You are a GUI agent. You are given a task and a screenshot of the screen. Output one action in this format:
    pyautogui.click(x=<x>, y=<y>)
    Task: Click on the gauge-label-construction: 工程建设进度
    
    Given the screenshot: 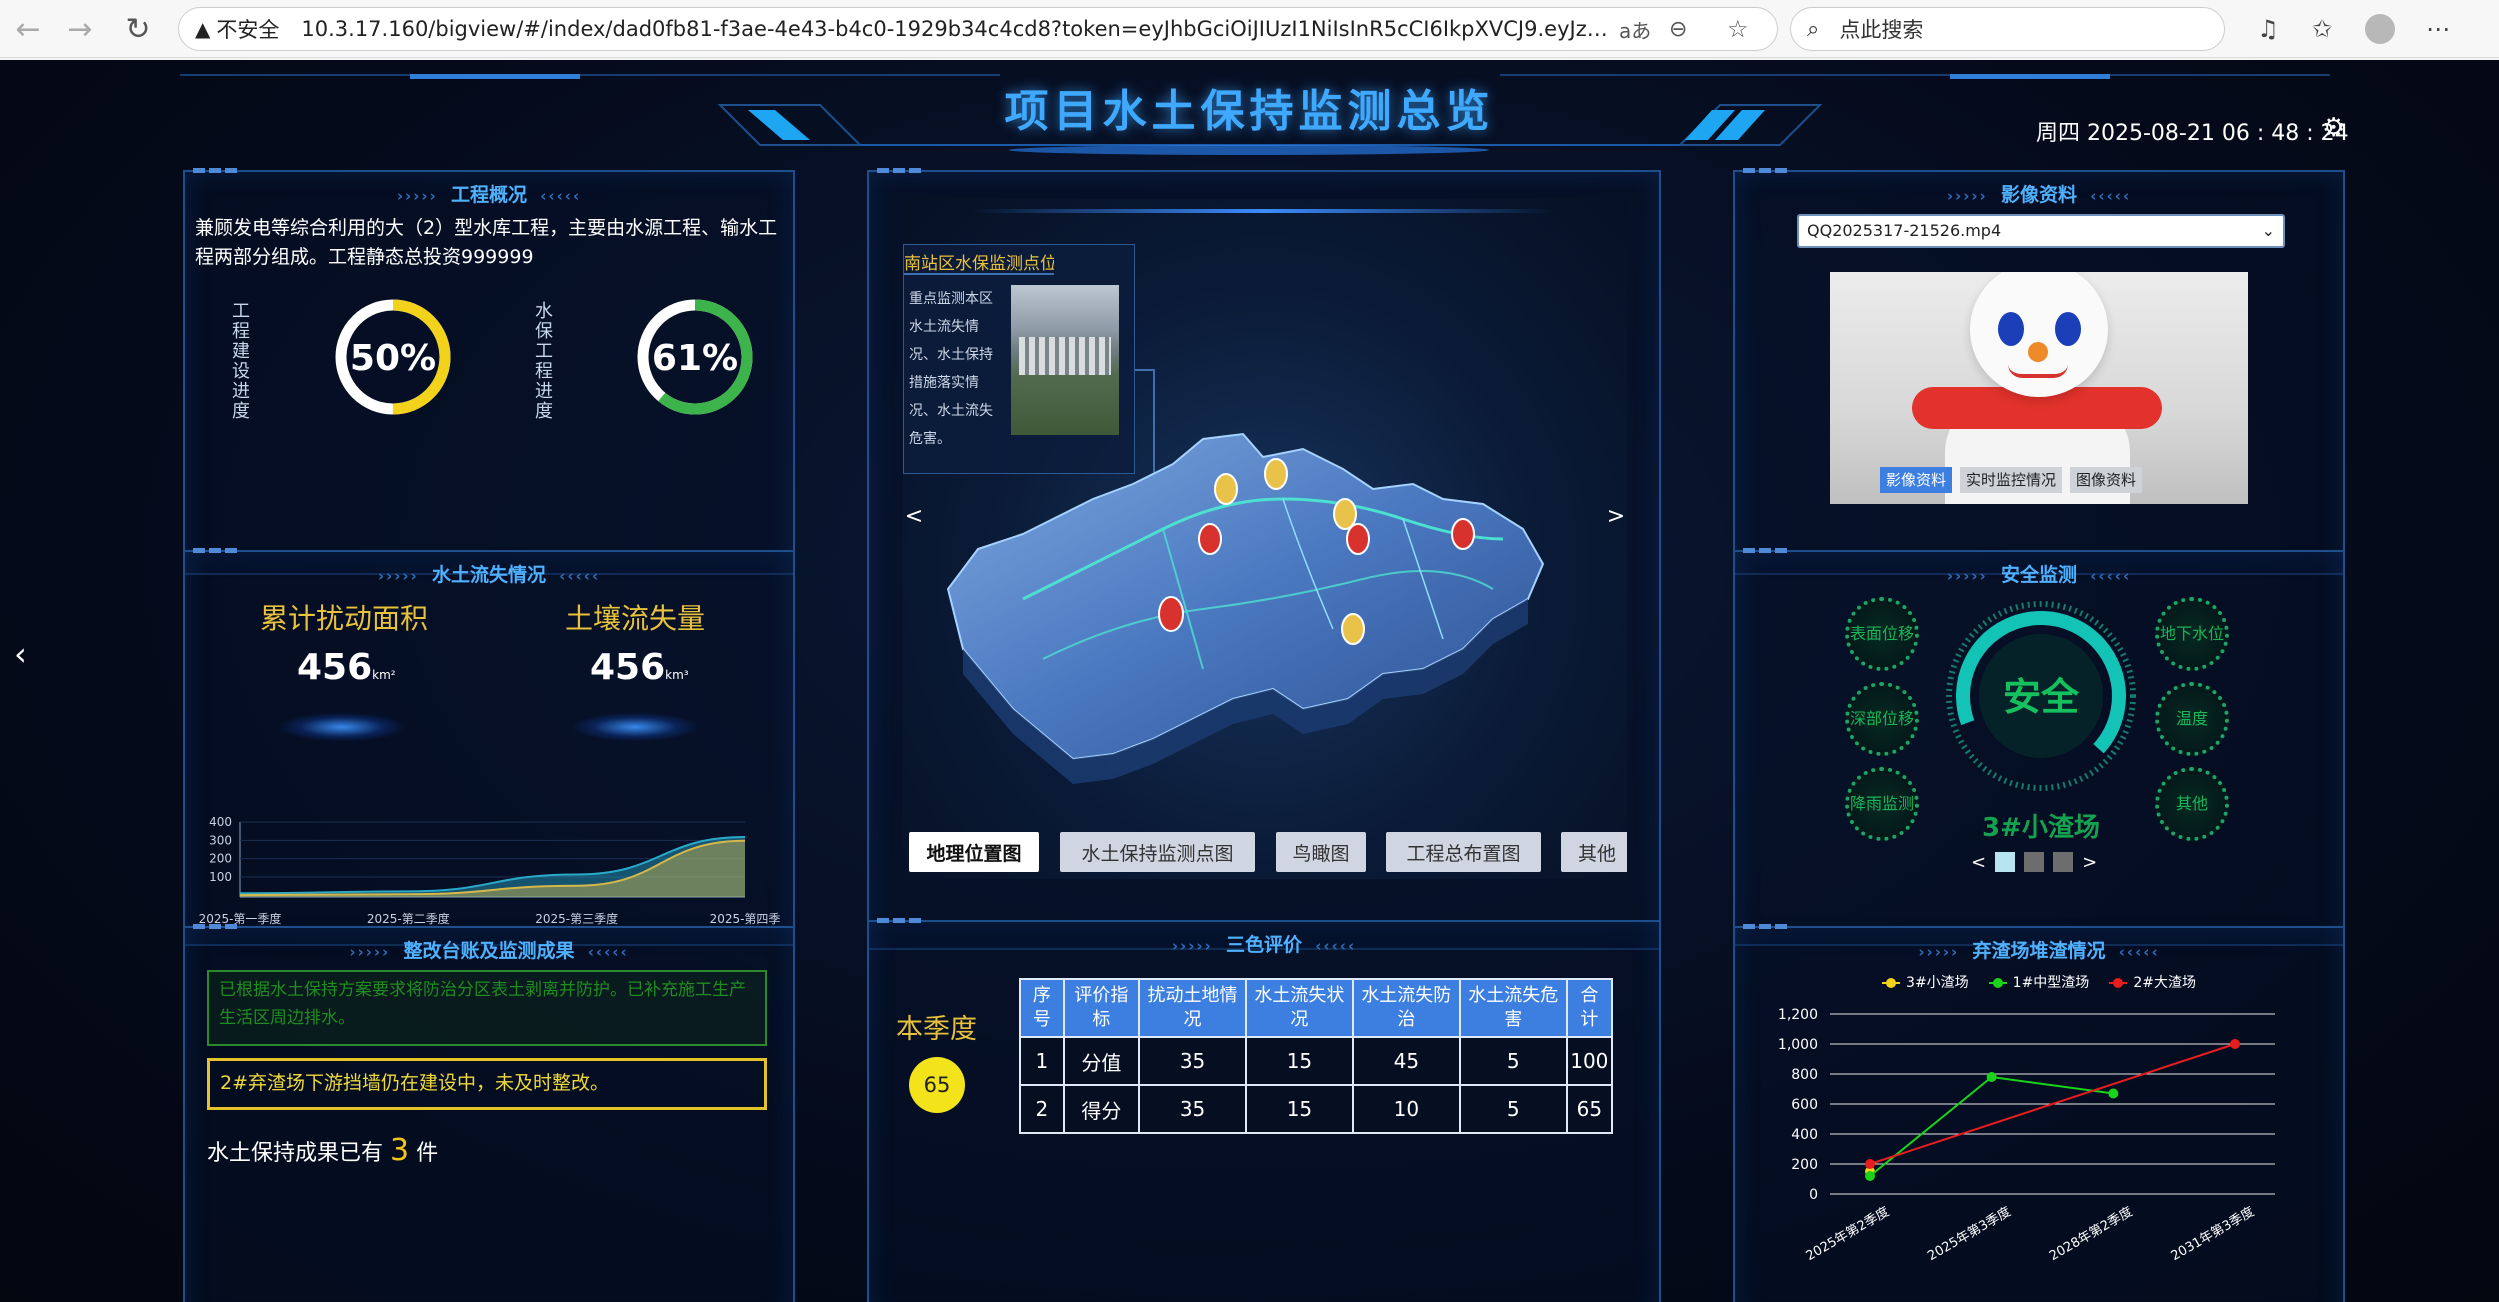 What is the action you would take?
    pyautogui.click(x=241, y=361)
    